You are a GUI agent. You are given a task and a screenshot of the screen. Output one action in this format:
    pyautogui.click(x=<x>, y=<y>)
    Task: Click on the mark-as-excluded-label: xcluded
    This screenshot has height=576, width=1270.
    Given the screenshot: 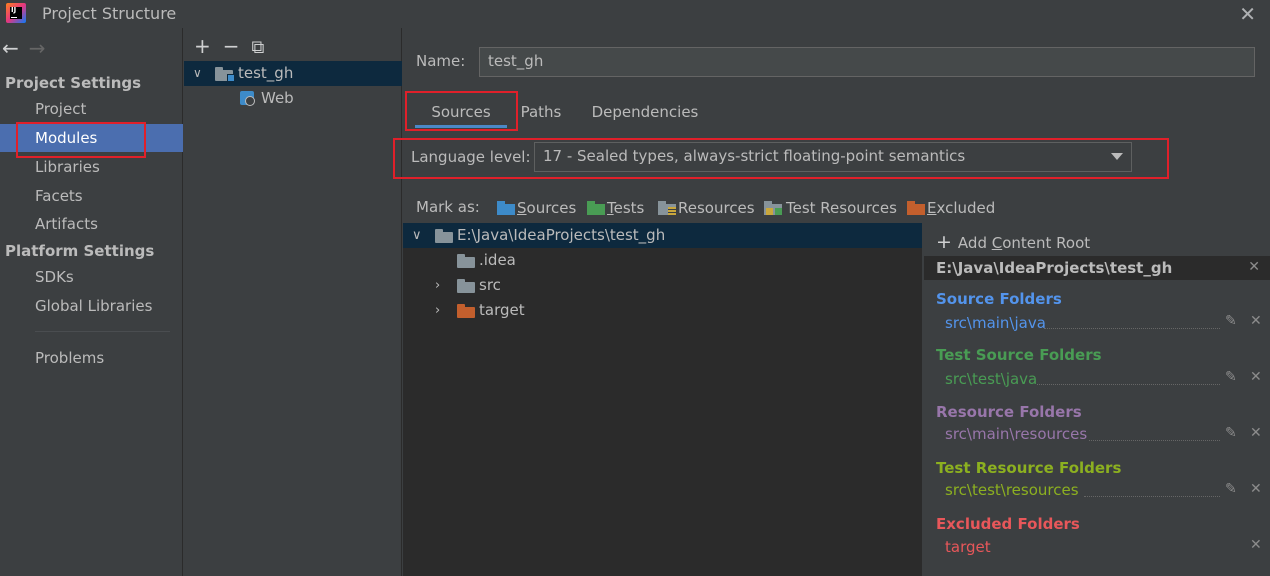 What is the action you would take?
    pyautogui.click(x=966, y=208)
    